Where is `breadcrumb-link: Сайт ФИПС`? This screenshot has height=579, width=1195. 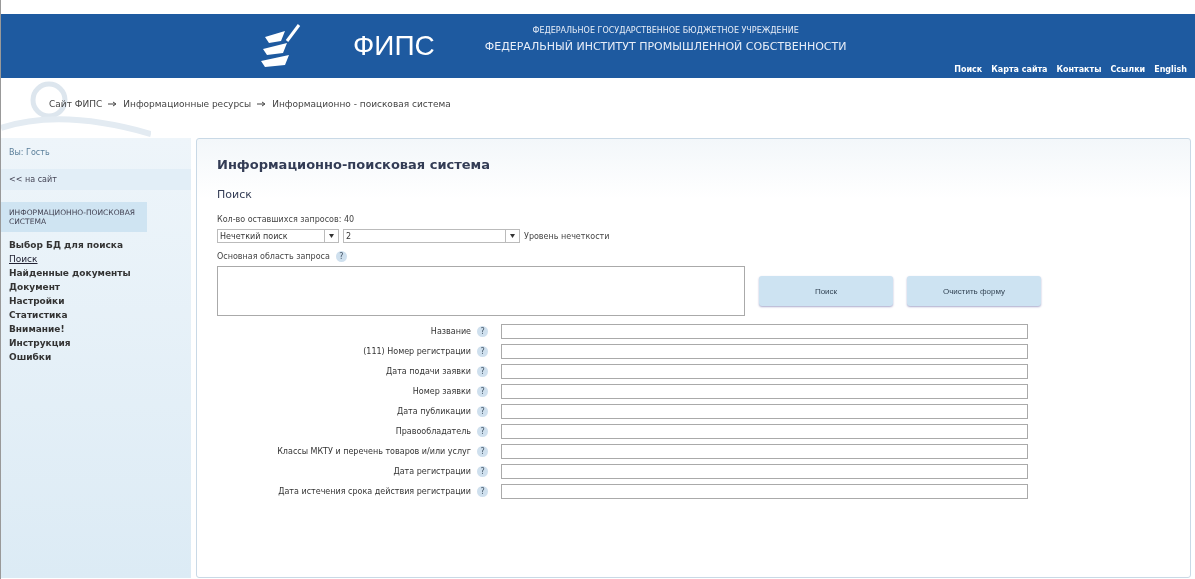
breadcrumb-link: Сайт ФИПС is located at coordinates (76, 104).